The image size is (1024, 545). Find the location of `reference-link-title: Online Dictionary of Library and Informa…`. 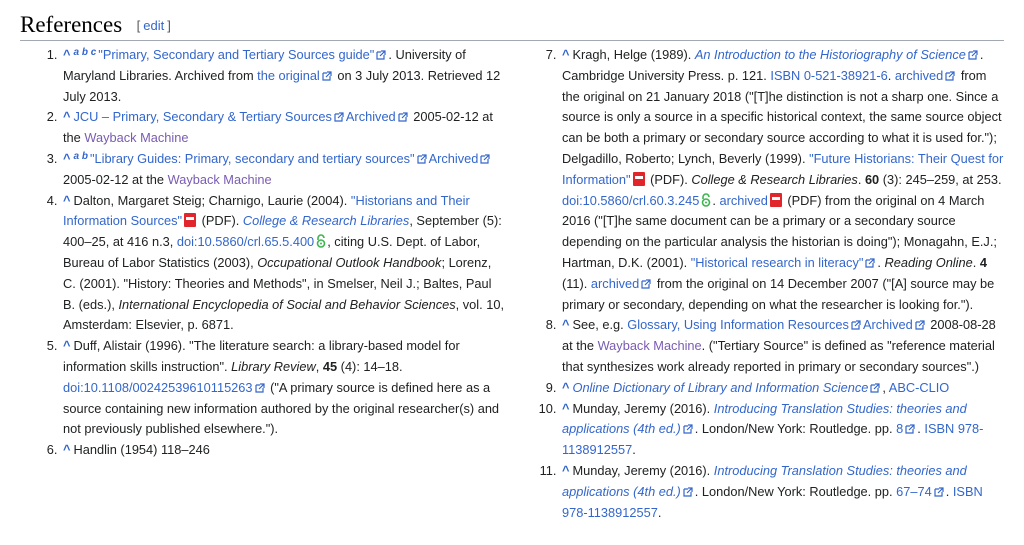

reference-link-title: Online Dictionary of Library and Informa… is located at coordinates (720, 387).